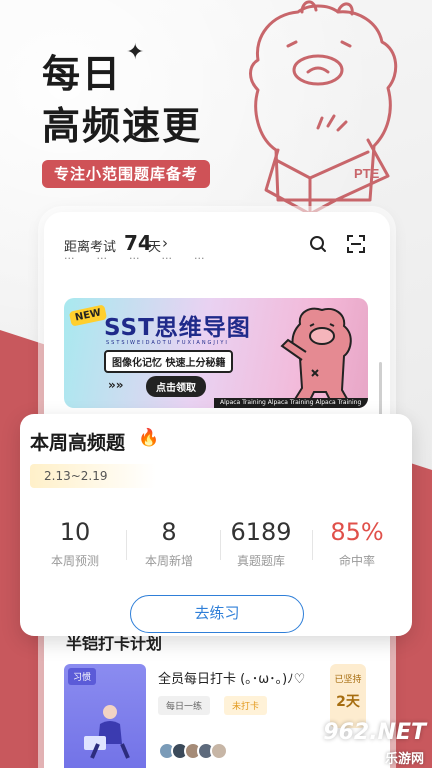  I want to click on streak-label: 已坚持, so click(348, 680).